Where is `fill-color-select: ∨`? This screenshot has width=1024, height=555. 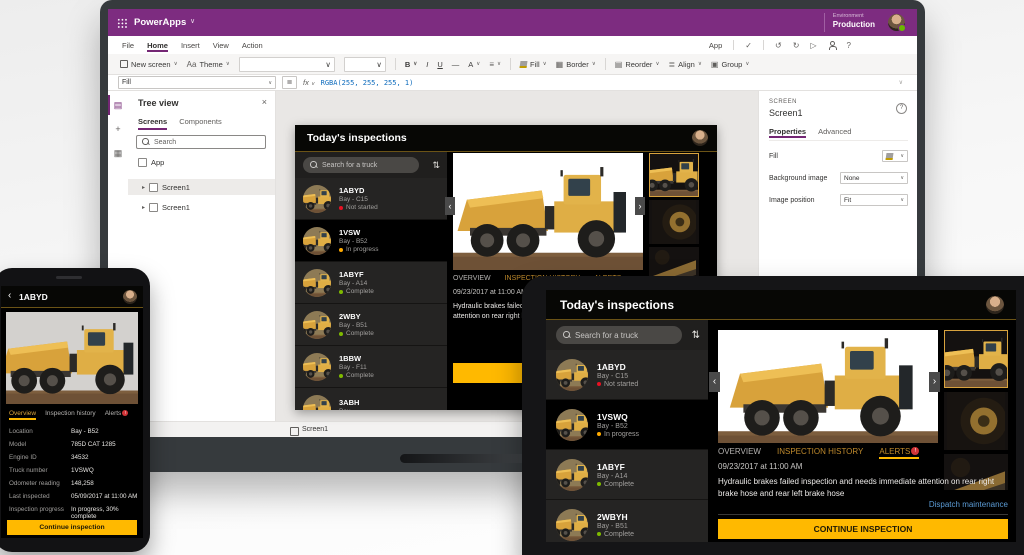 fill-color-select: ∨ is located at coordinates (895, 156).